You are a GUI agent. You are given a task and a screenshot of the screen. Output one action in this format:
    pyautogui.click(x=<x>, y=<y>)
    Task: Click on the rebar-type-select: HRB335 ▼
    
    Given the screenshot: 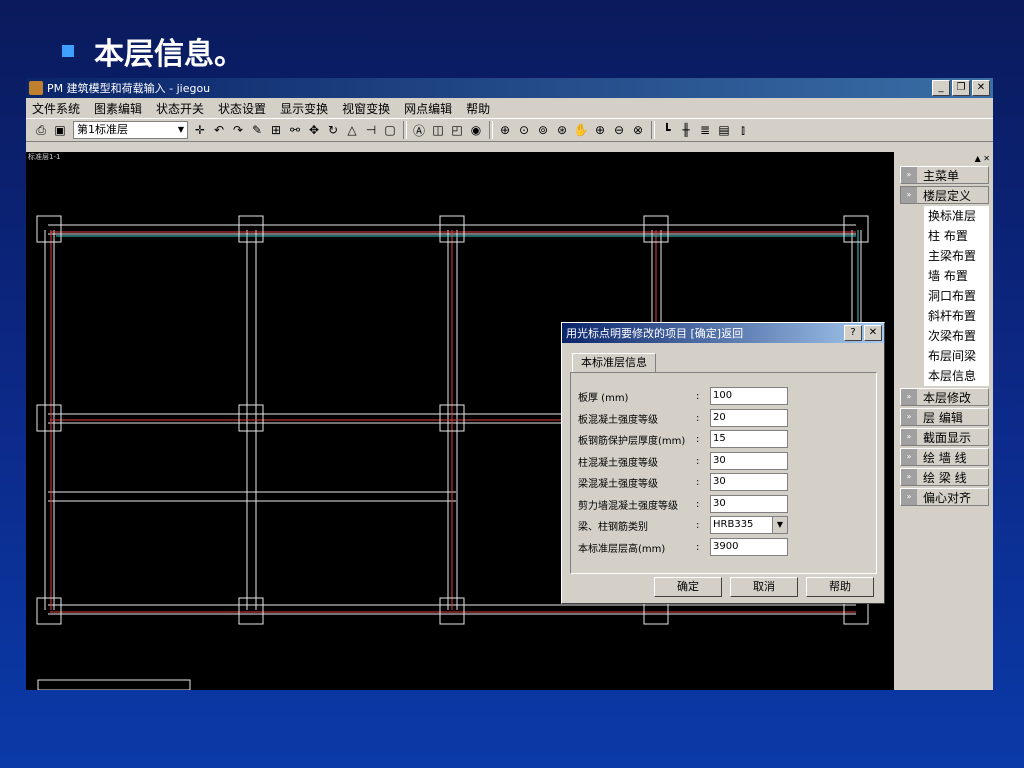 What is the action you would take?
    pyautogui.click(x=749, y=525)
    